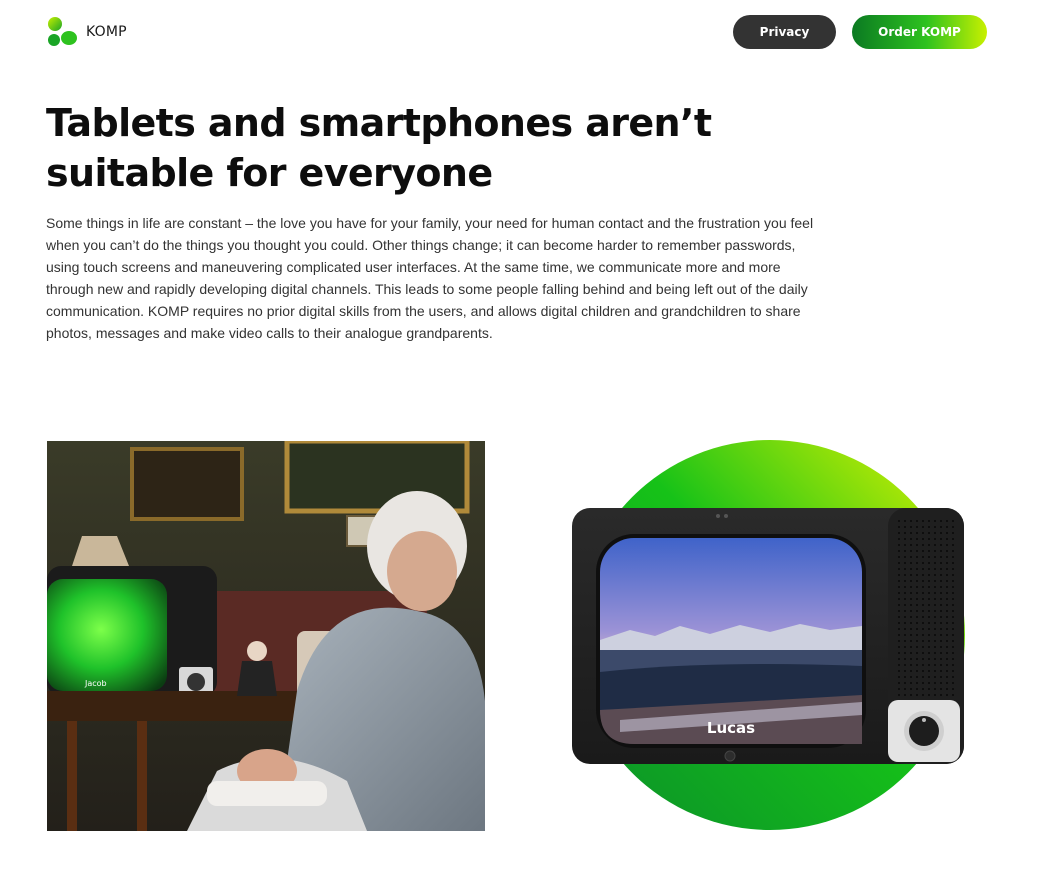 This screenshot has height=888, width=1040. I want to click on brand-name: KOMP, so click(106, 32).